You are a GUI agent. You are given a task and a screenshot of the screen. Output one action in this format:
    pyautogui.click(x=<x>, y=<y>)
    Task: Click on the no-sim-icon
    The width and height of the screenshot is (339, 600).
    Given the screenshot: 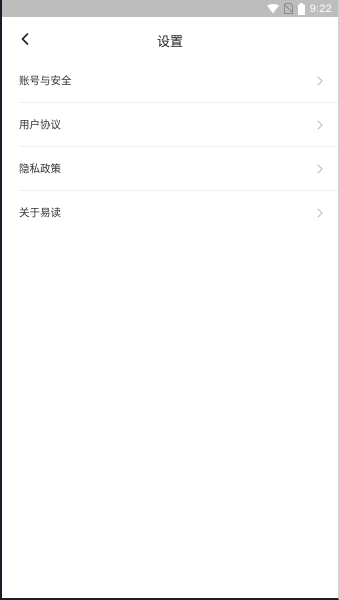 What is the action you would take?
    pyautogui.click(x=288, y=8)
    